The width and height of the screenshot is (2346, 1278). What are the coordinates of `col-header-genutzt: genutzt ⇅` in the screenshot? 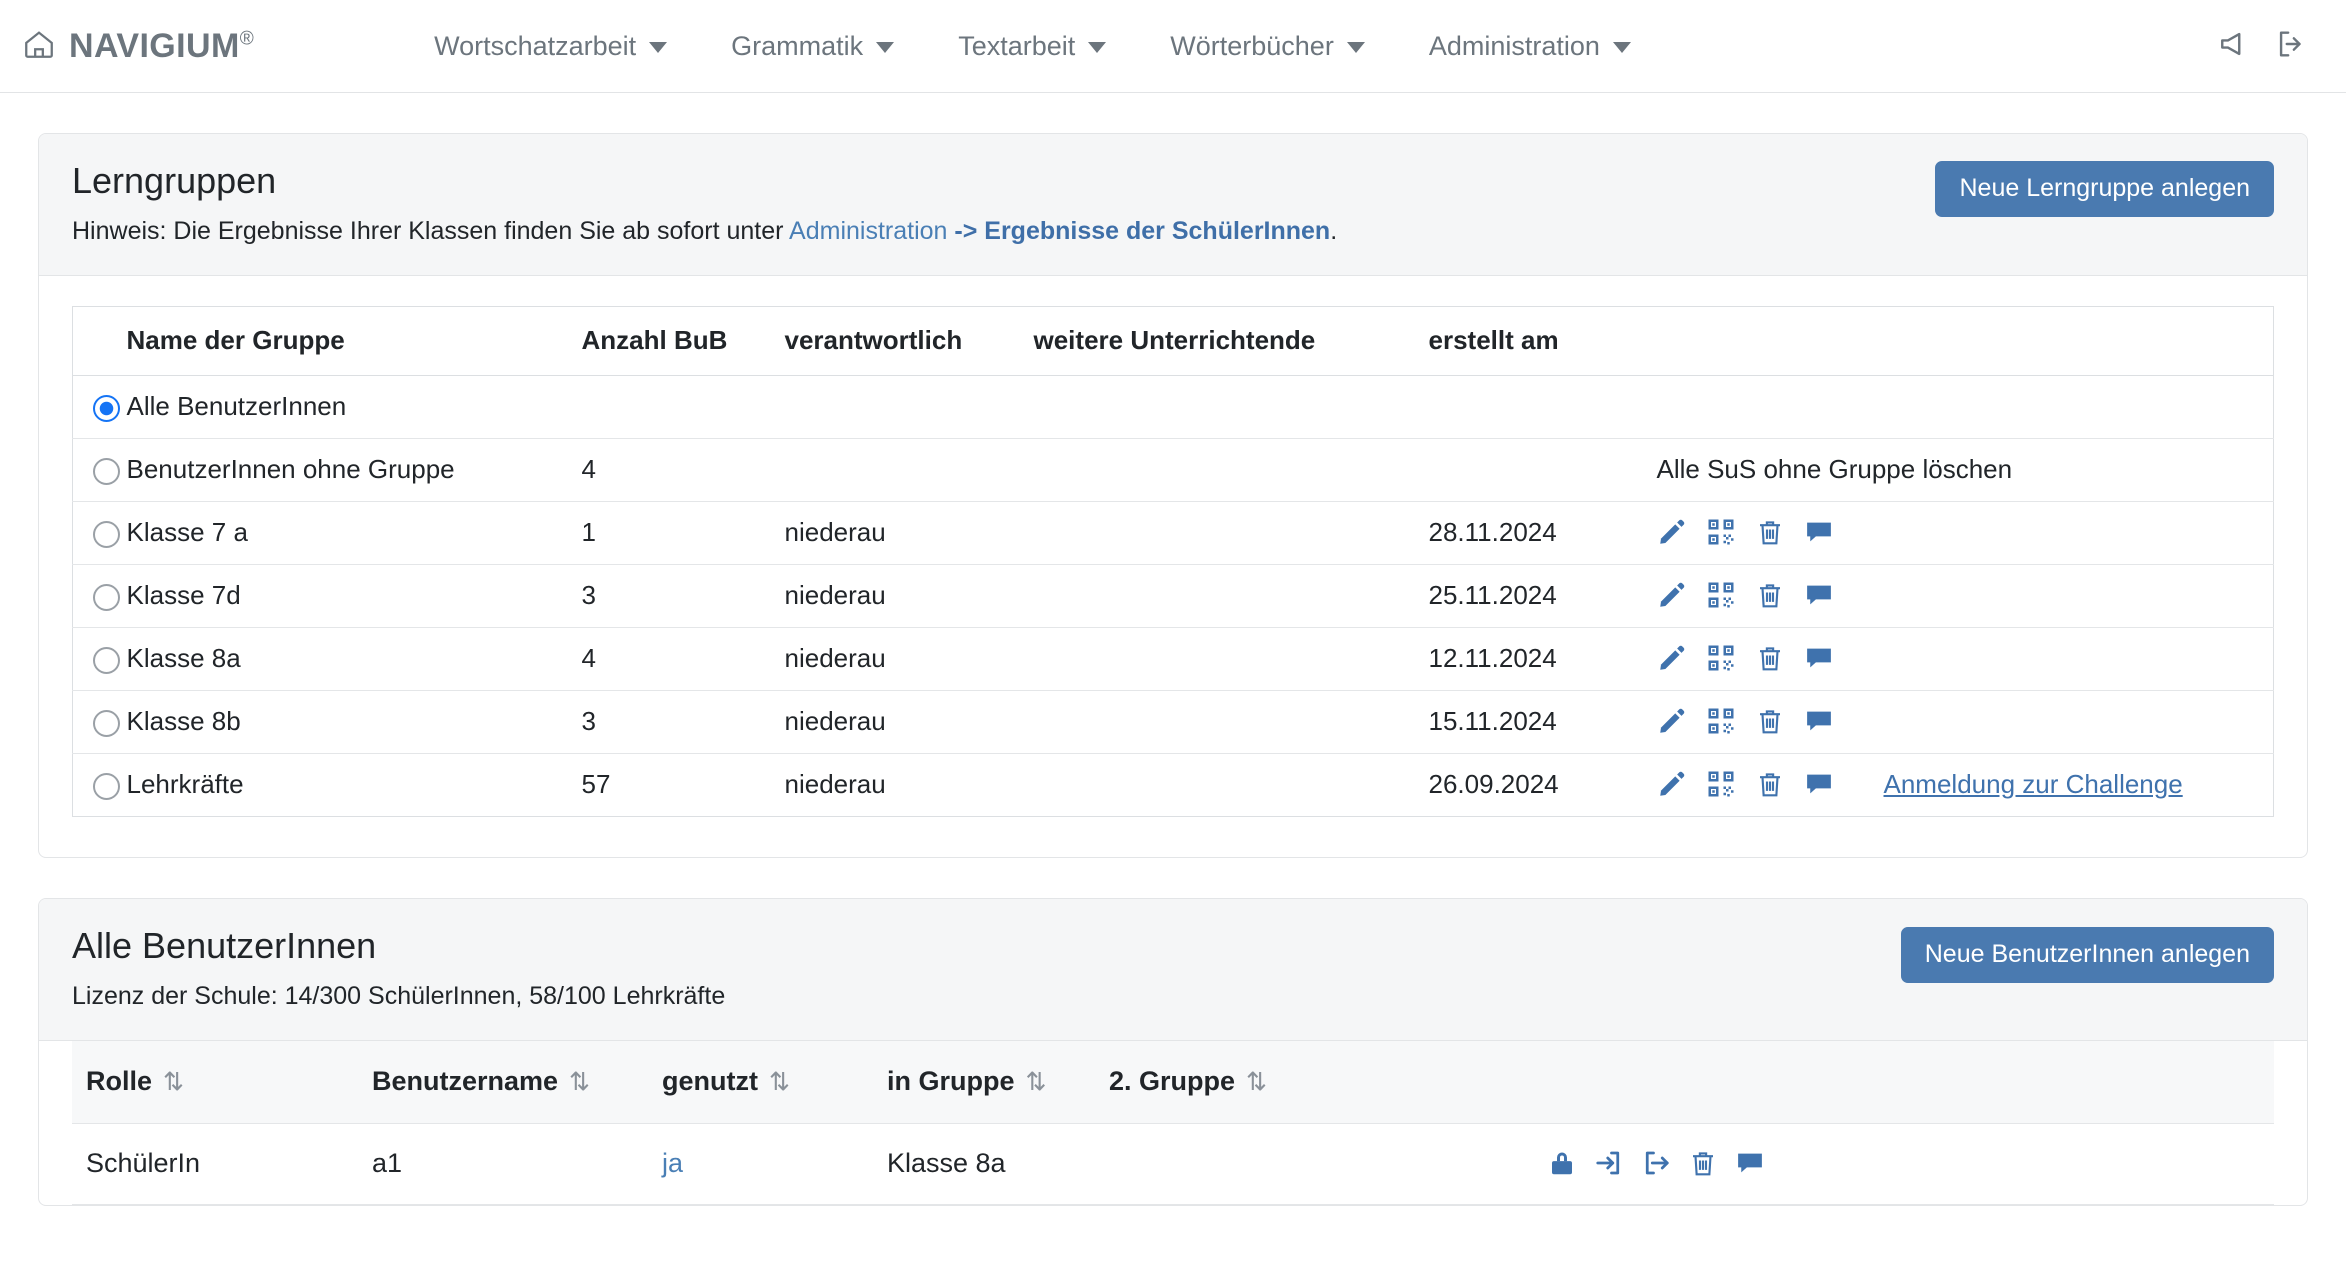 It's located at (774, 1082).